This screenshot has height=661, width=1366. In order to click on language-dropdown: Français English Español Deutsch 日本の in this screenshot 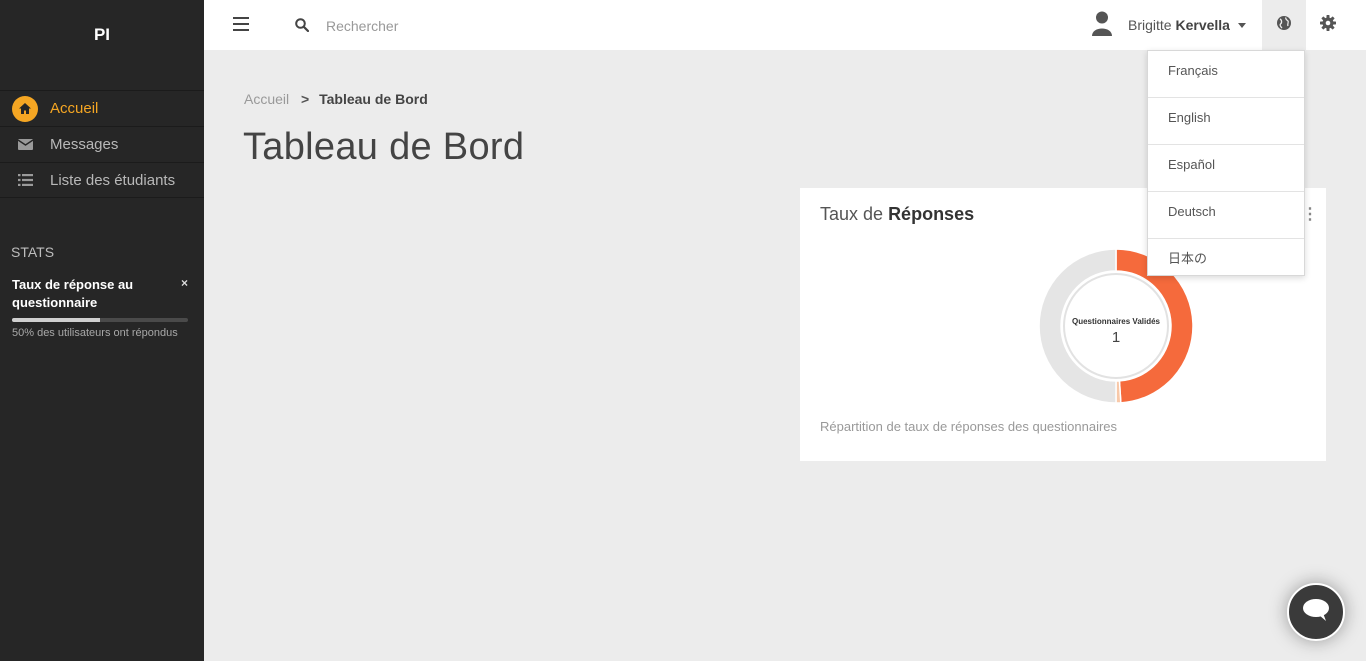, I will do `click(1226, 163)`.